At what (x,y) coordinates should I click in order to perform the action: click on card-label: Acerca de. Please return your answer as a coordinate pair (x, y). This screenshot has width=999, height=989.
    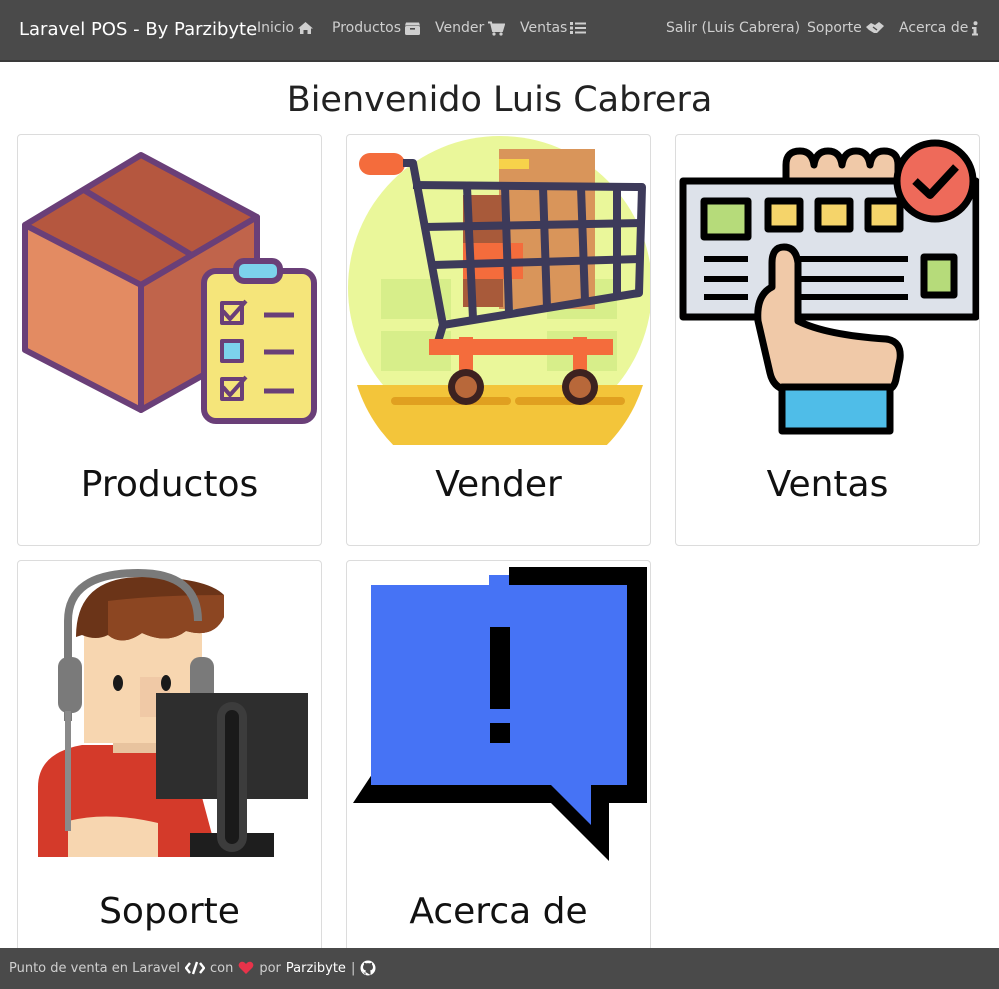
    Looking at the image, I should click on (498, 911).